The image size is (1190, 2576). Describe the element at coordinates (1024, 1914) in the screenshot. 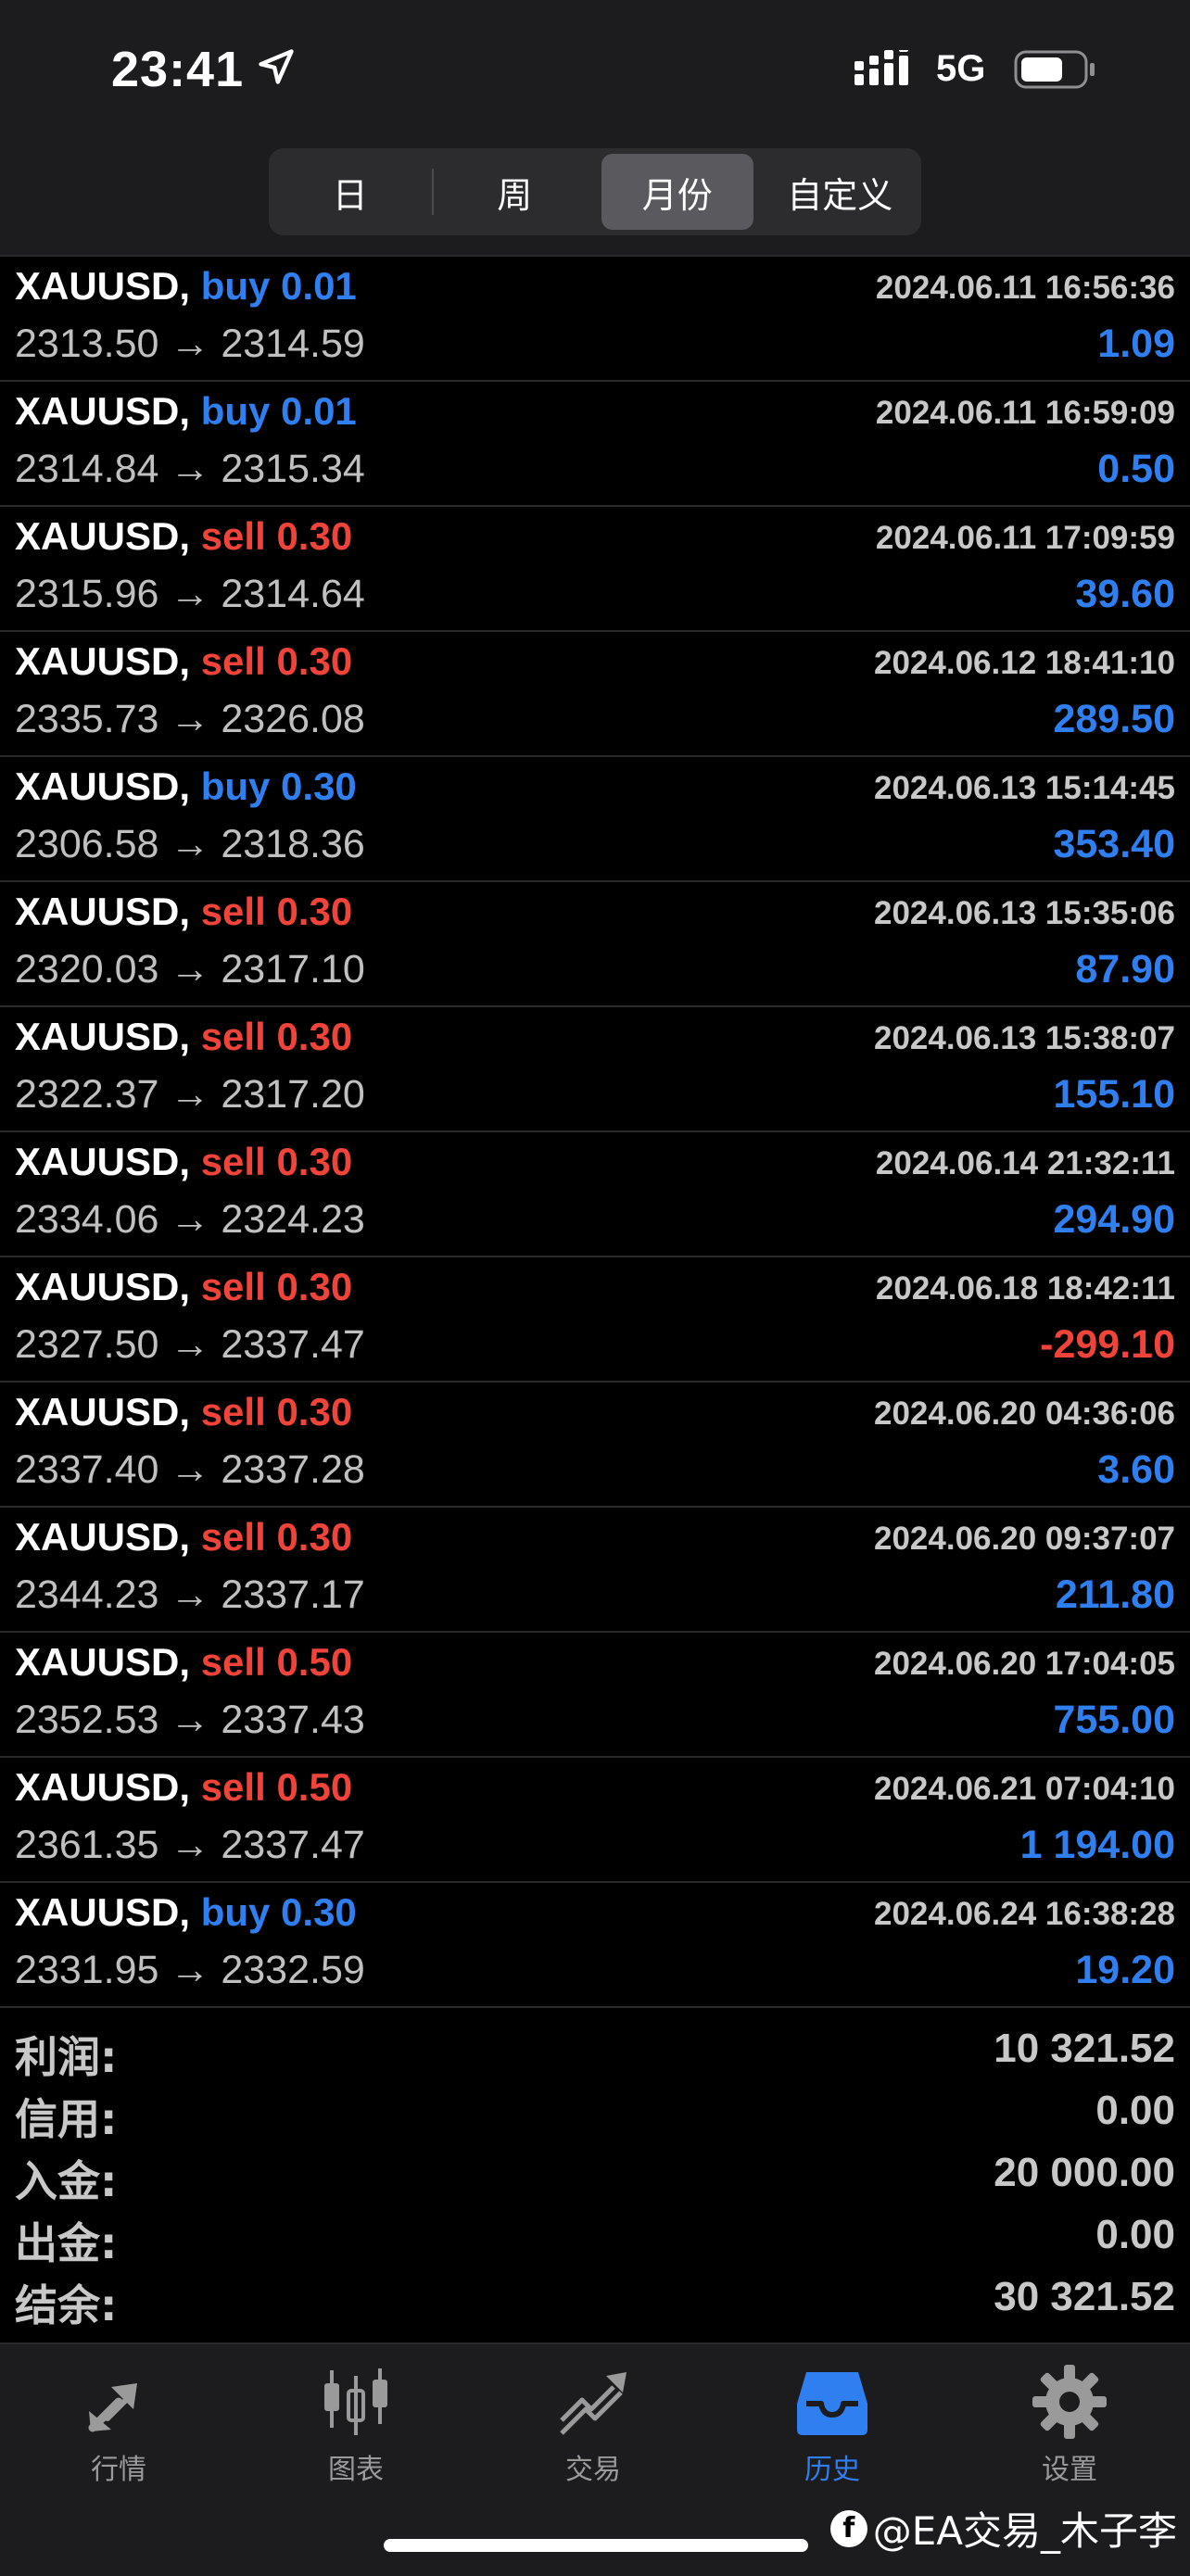

I see `trade-time: 2024.06.24 16:38:28` at that location.